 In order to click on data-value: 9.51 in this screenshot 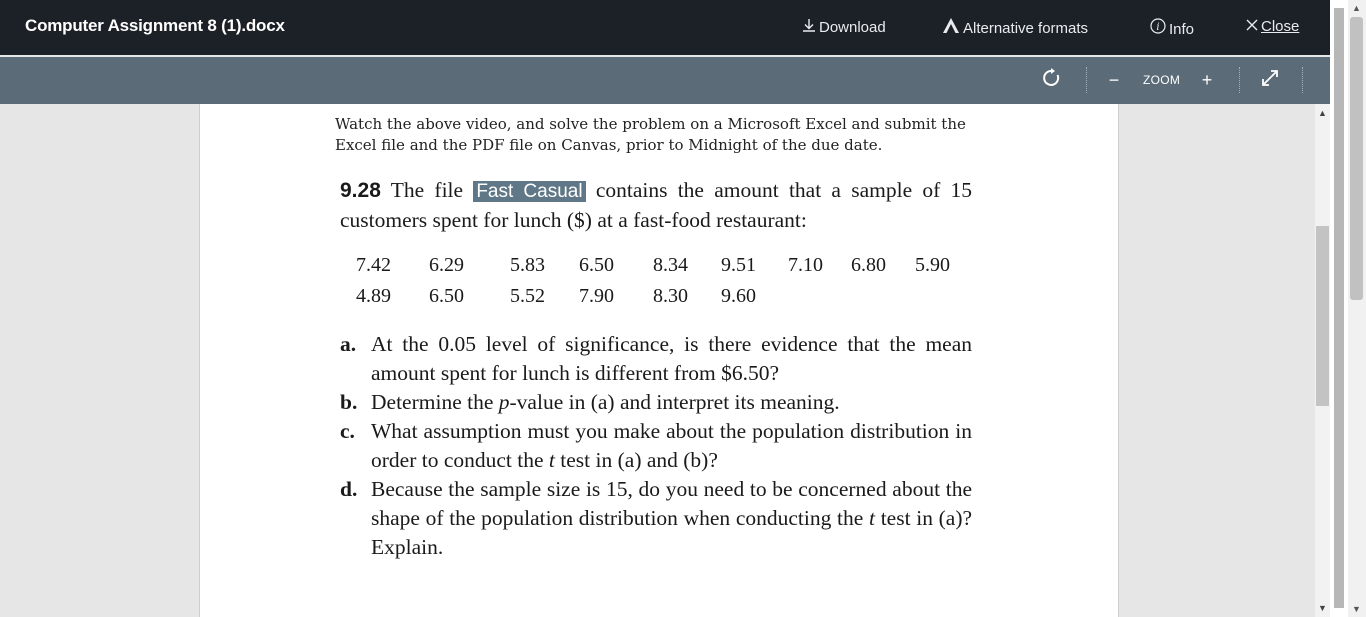, I will do `click(738, 265)`.